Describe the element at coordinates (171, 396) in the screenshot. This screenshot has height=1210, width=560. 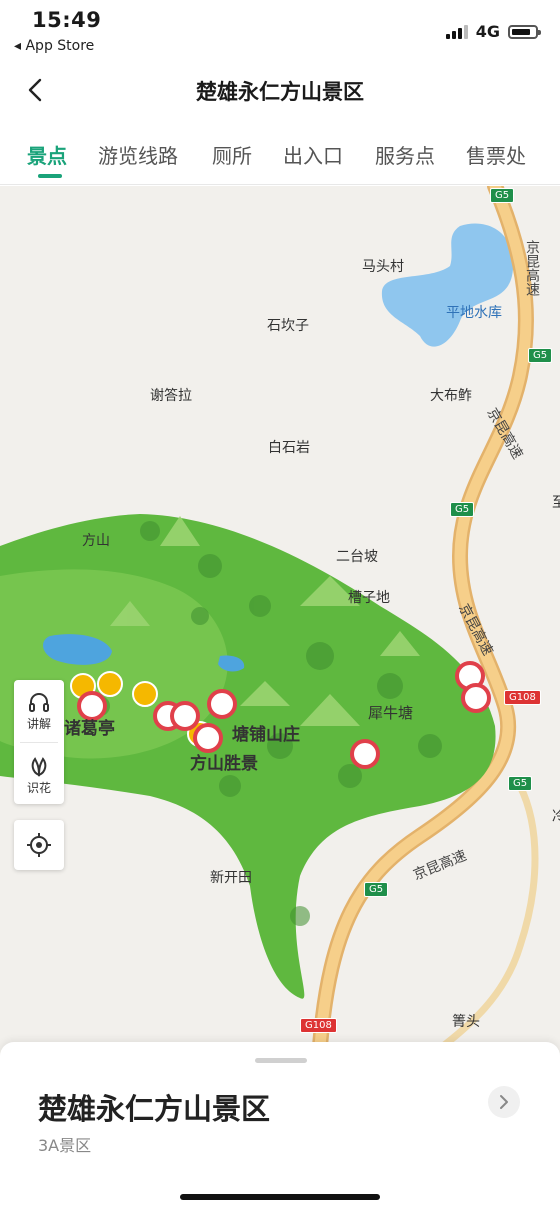
I see `place-xiedala: 谢答拉` at that location.